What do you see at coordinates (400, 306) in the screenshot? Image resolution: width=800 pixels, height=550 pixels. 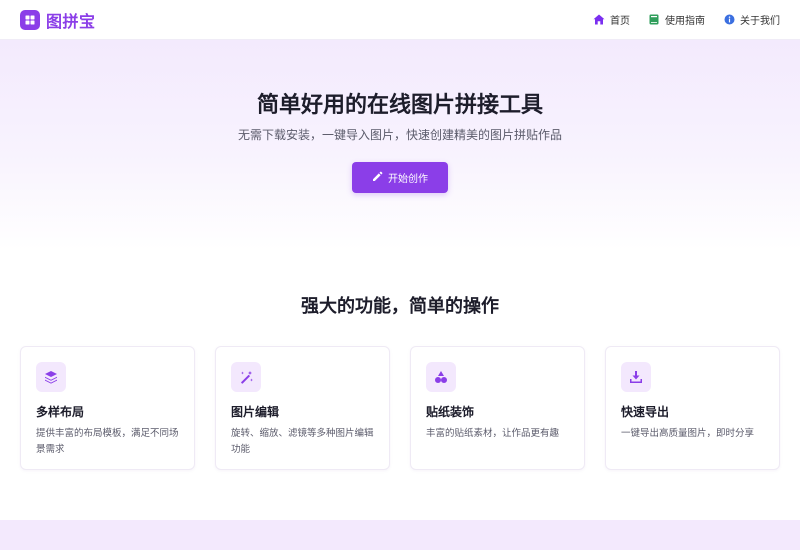 I see `features-title: 强大的功能，简单的操作` at bounding box center [400, 306].